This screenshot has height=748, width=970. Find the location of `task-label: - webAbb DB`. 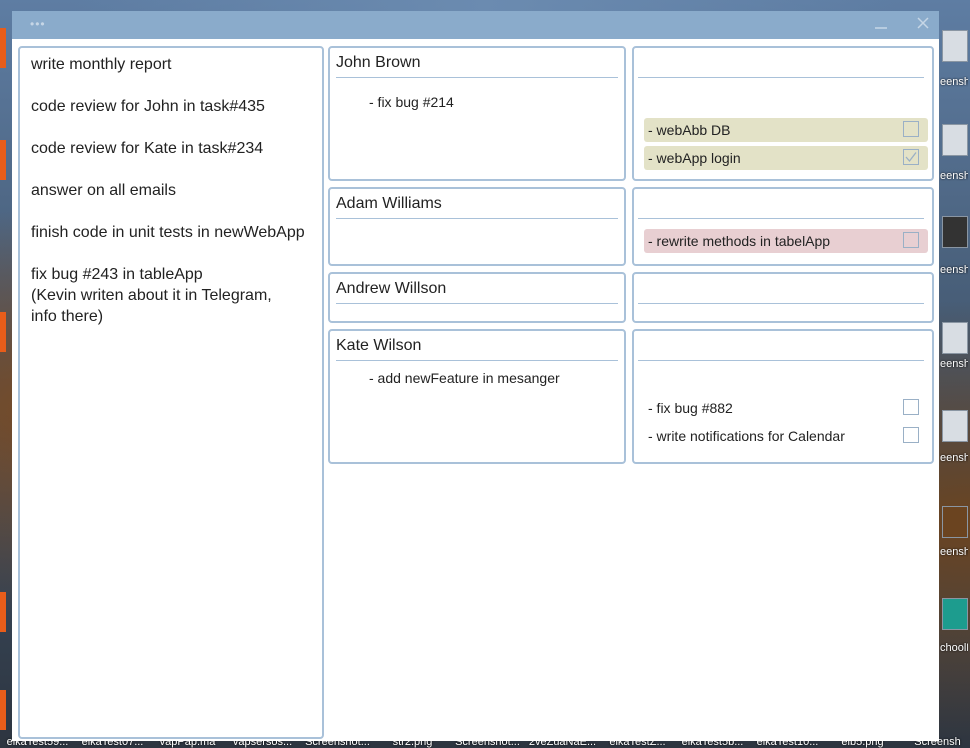

task-label: - webAbb DB is located at coordinates (689, 130).